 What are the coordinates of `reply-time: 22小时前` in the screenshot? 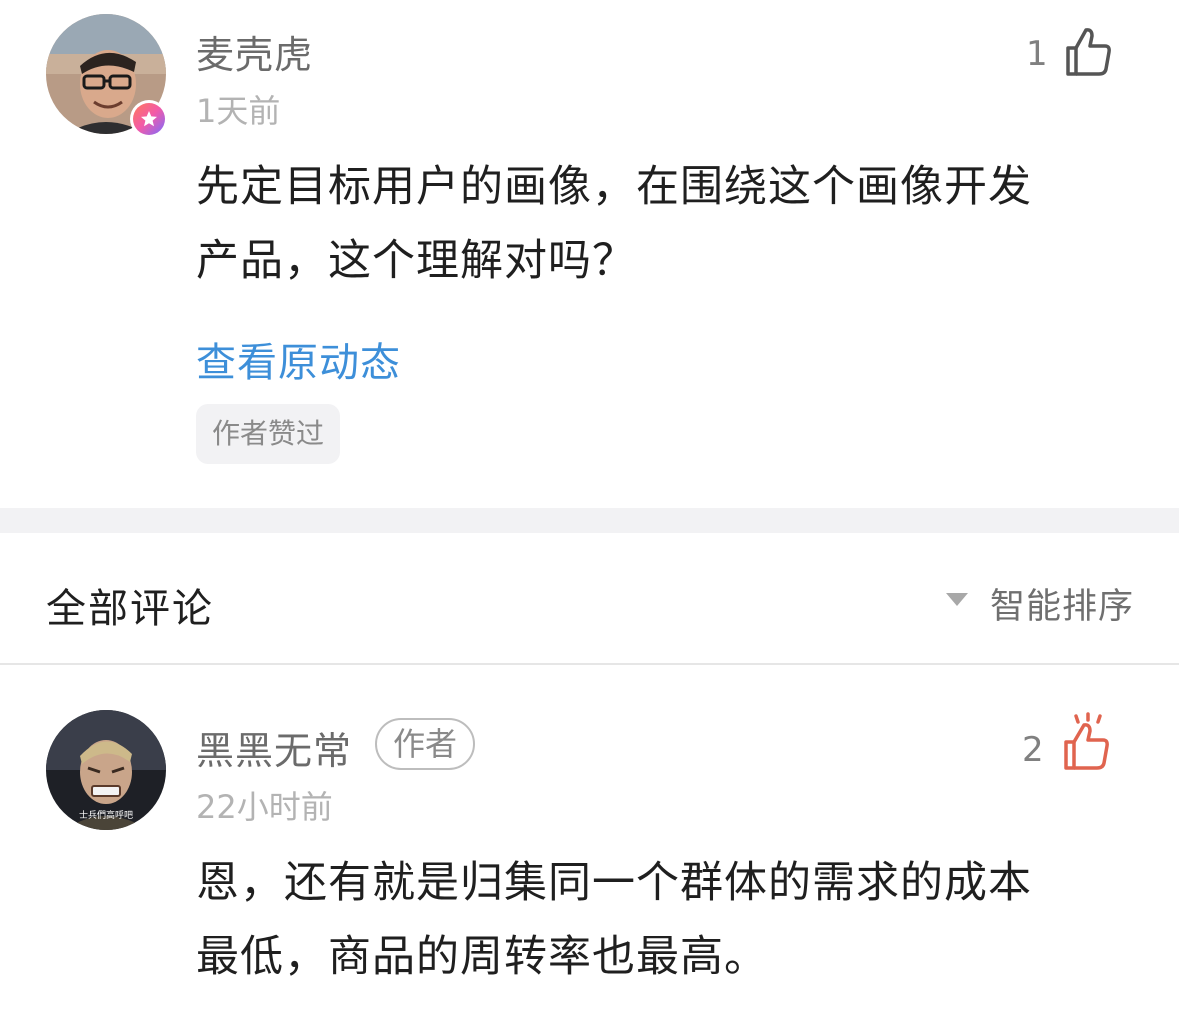 It's located at (264, 807).